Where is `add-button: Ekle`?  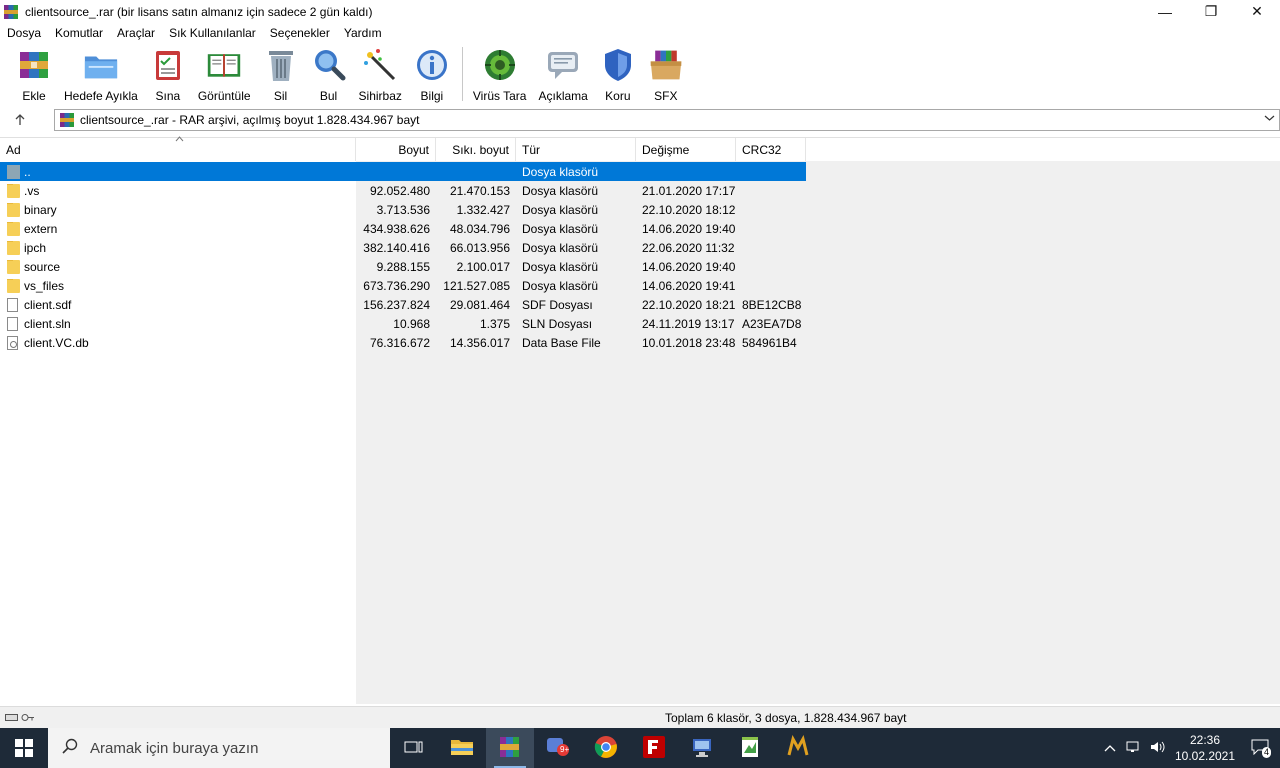 add-button: Ekle is located at coordinates (34, 73).